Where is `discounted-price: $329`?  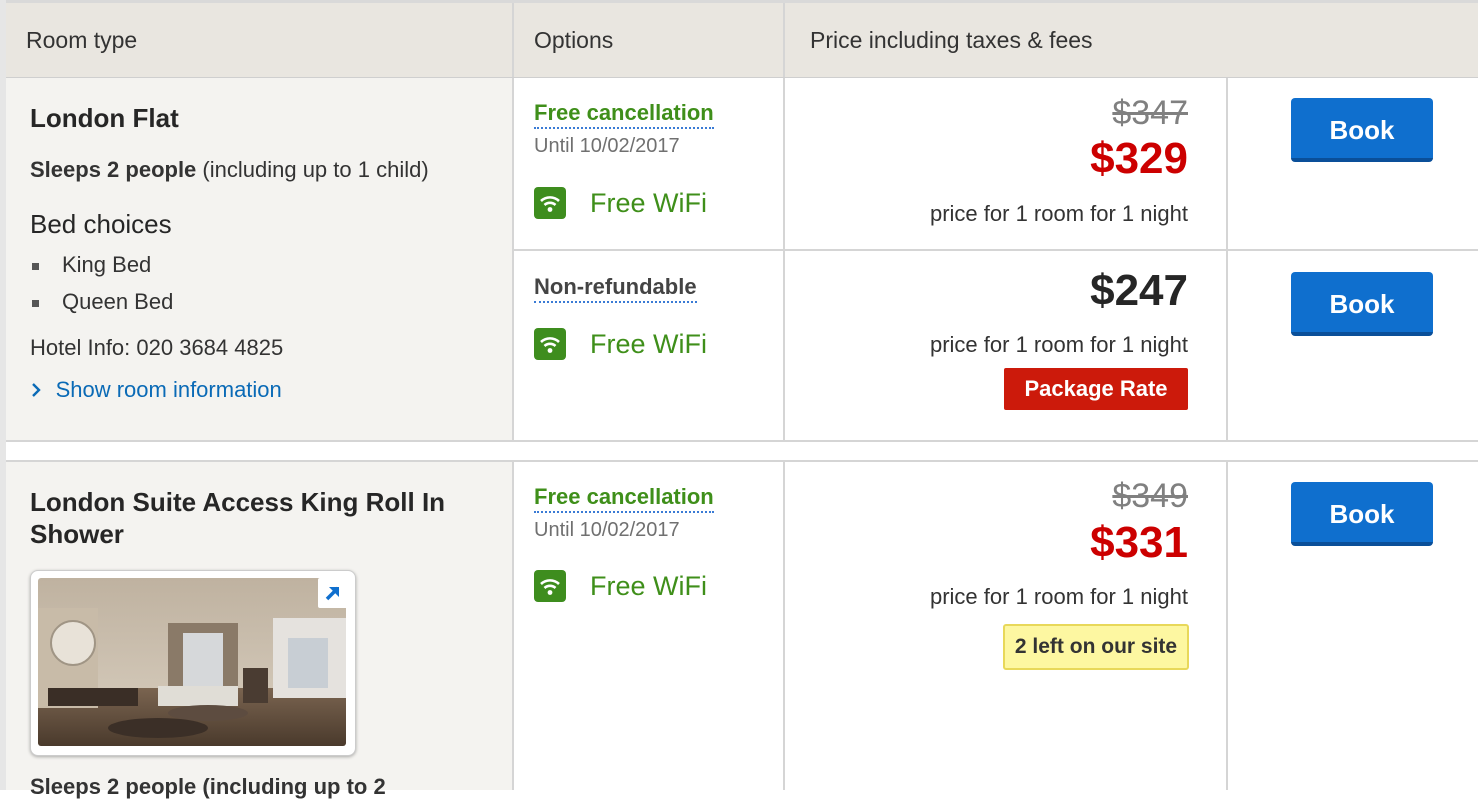 discounted-price: $329 is located at coordinates (1139, 158).